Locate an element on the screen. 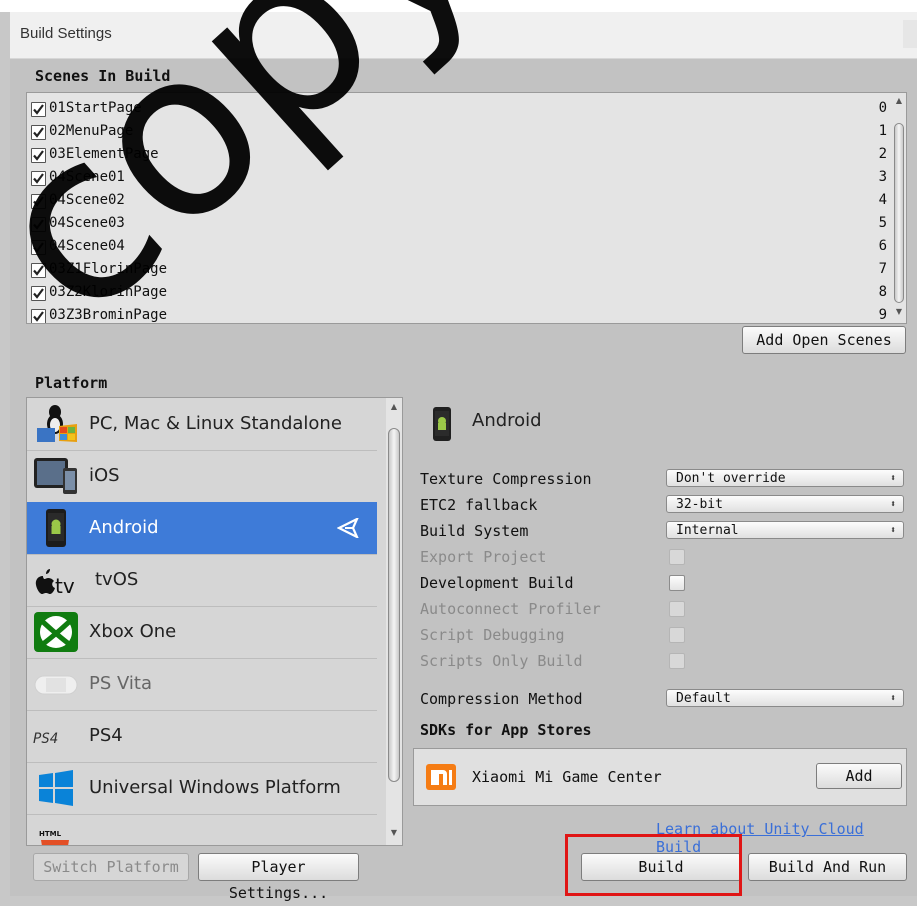 This screenshot has width=917, height=906. scenes-scroll-thumb is located at coordinates (899, 213).